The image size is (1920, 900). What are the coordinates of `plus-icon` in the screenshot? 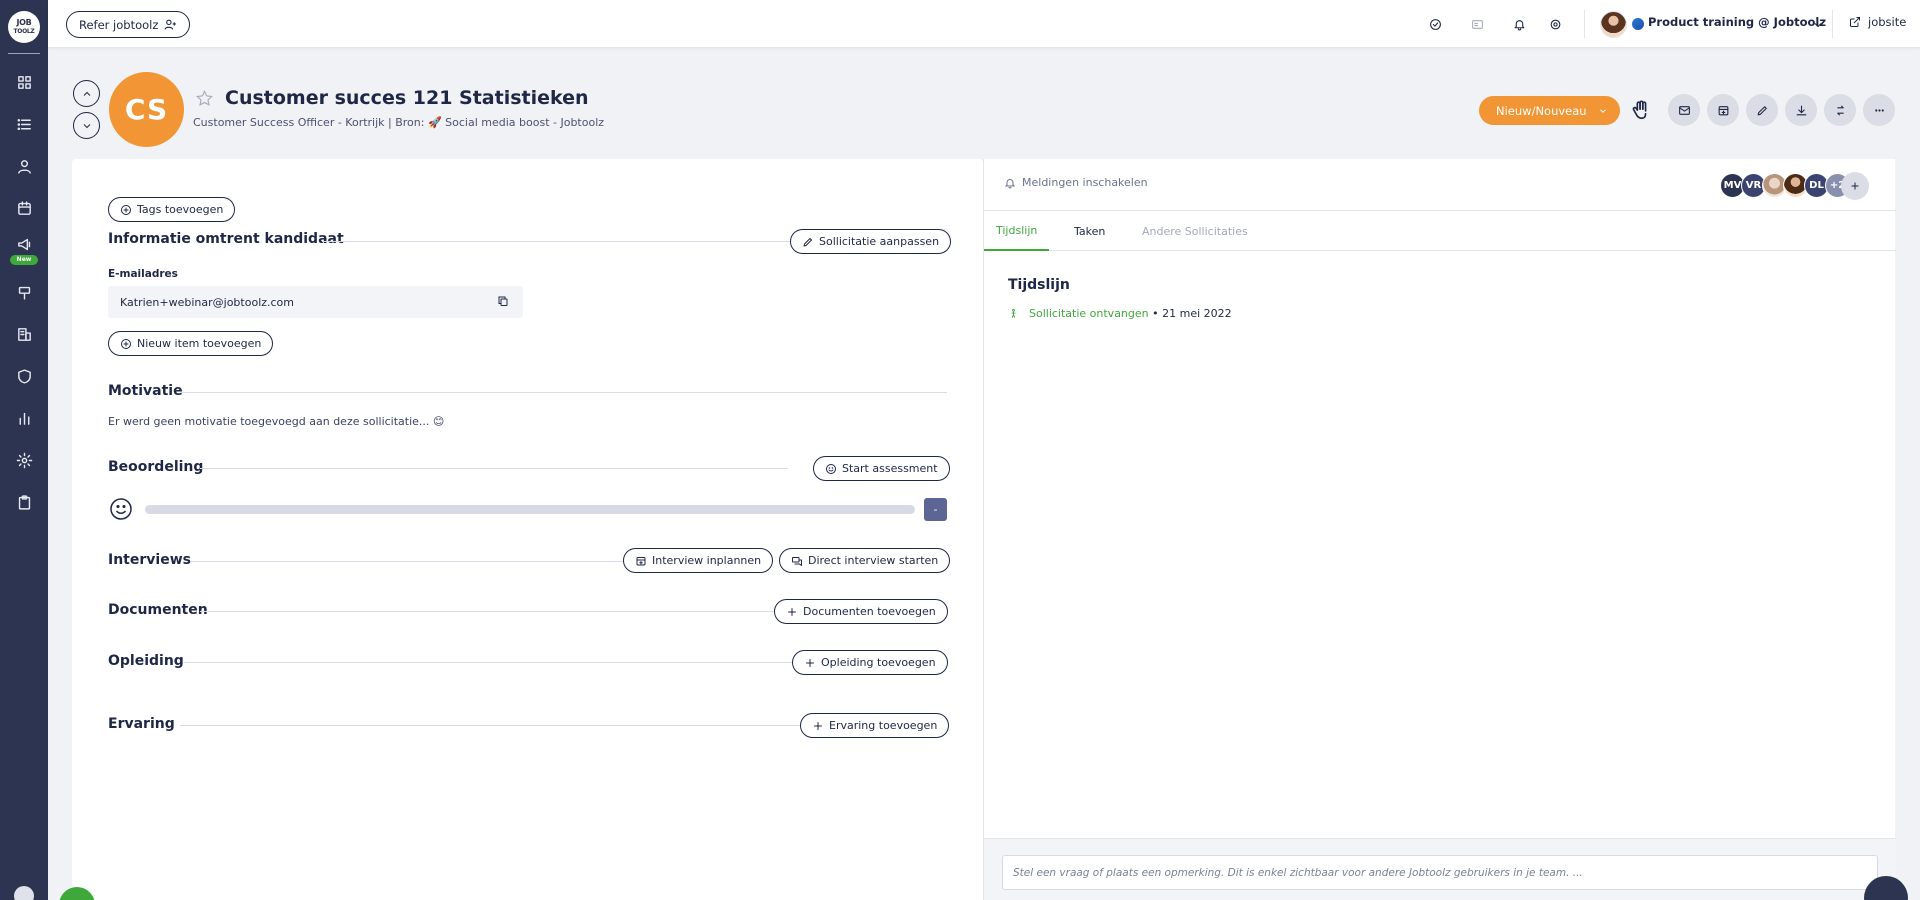 It's located at (810, 662).